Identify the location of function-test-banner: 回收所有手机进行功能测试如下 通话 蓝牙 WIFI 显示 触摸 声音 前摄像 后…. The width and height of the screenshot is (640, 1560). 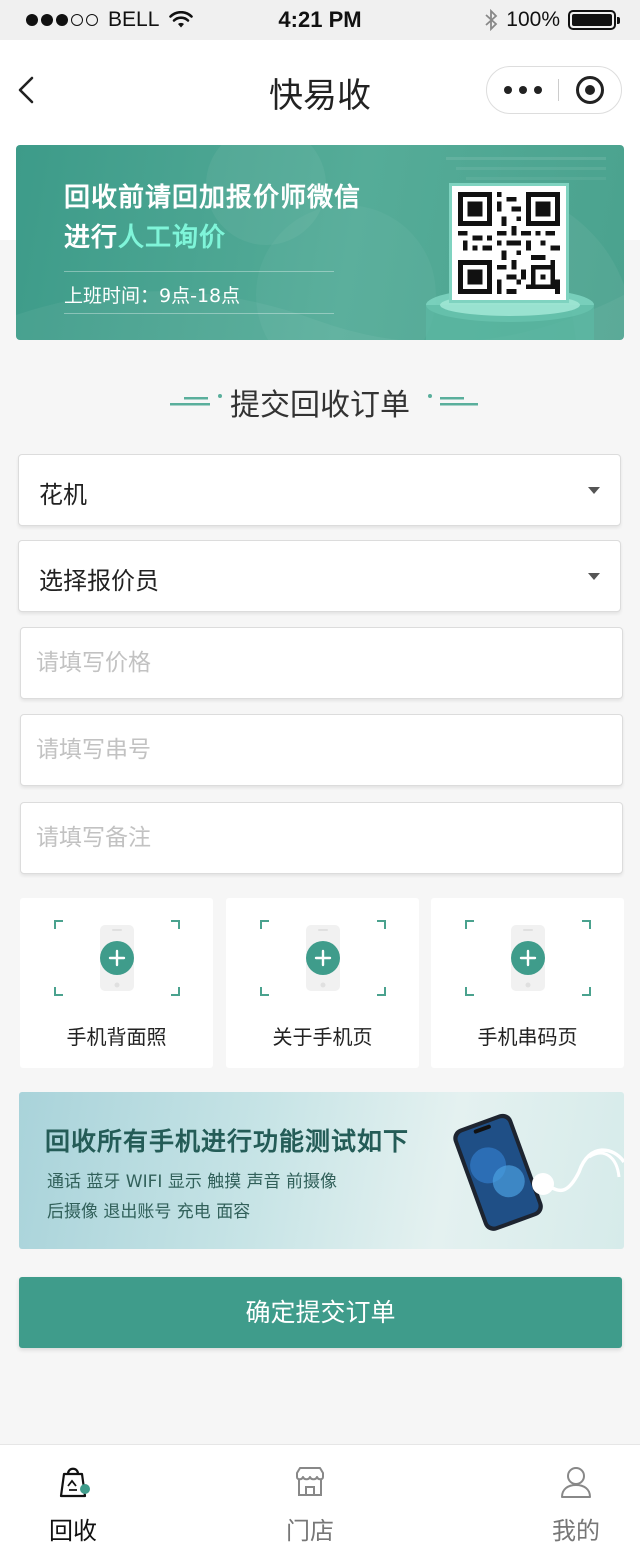
(321, 1170).